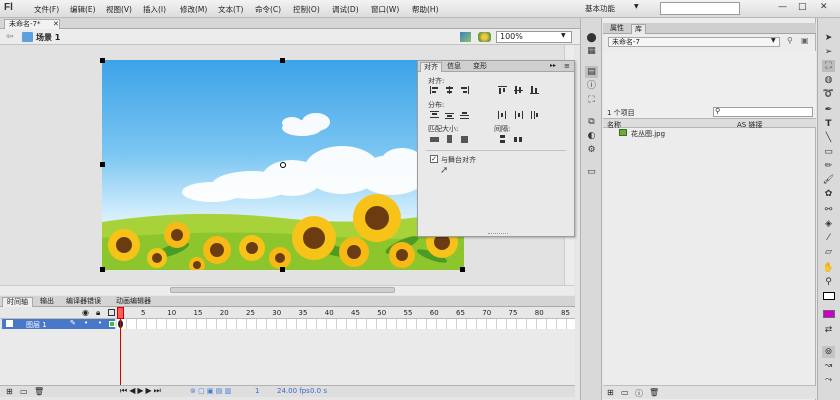  Describe the element at coordinates (282, 290) in the screenshot. I see `scrollbar-thumb` at that location.